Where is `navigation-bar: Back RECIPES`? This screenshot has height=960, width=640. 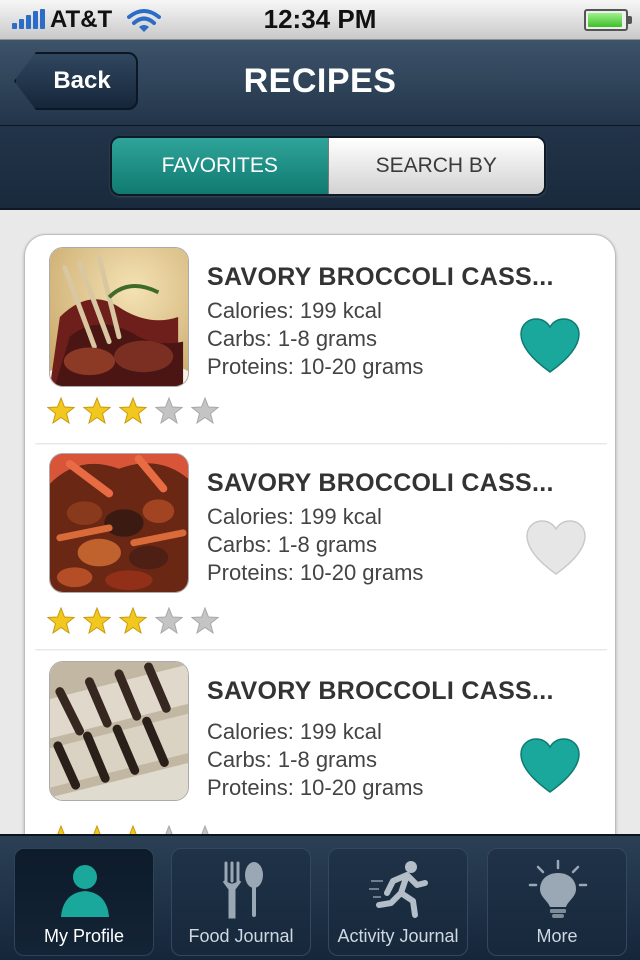 navigation-bar: Back RECIPES is located at coordinates (320, 83).